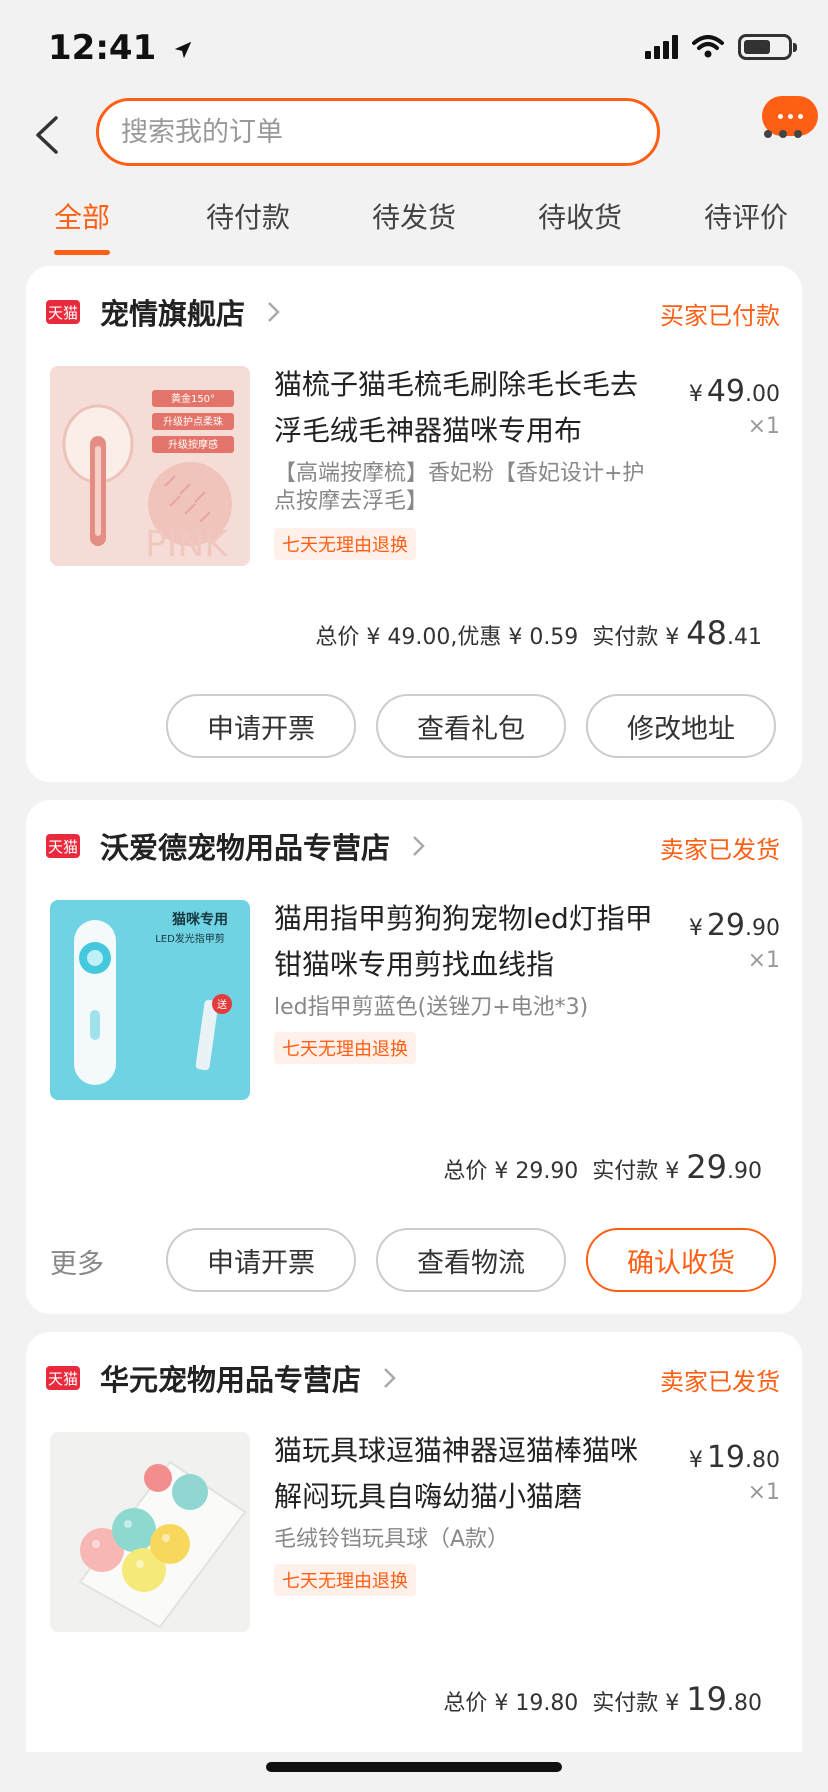 This screenshot has height=1792, width=828. I want to click on nail-clipper-image: 送 猫咪专用 LED发光指甲剪, so click(150, 1000).